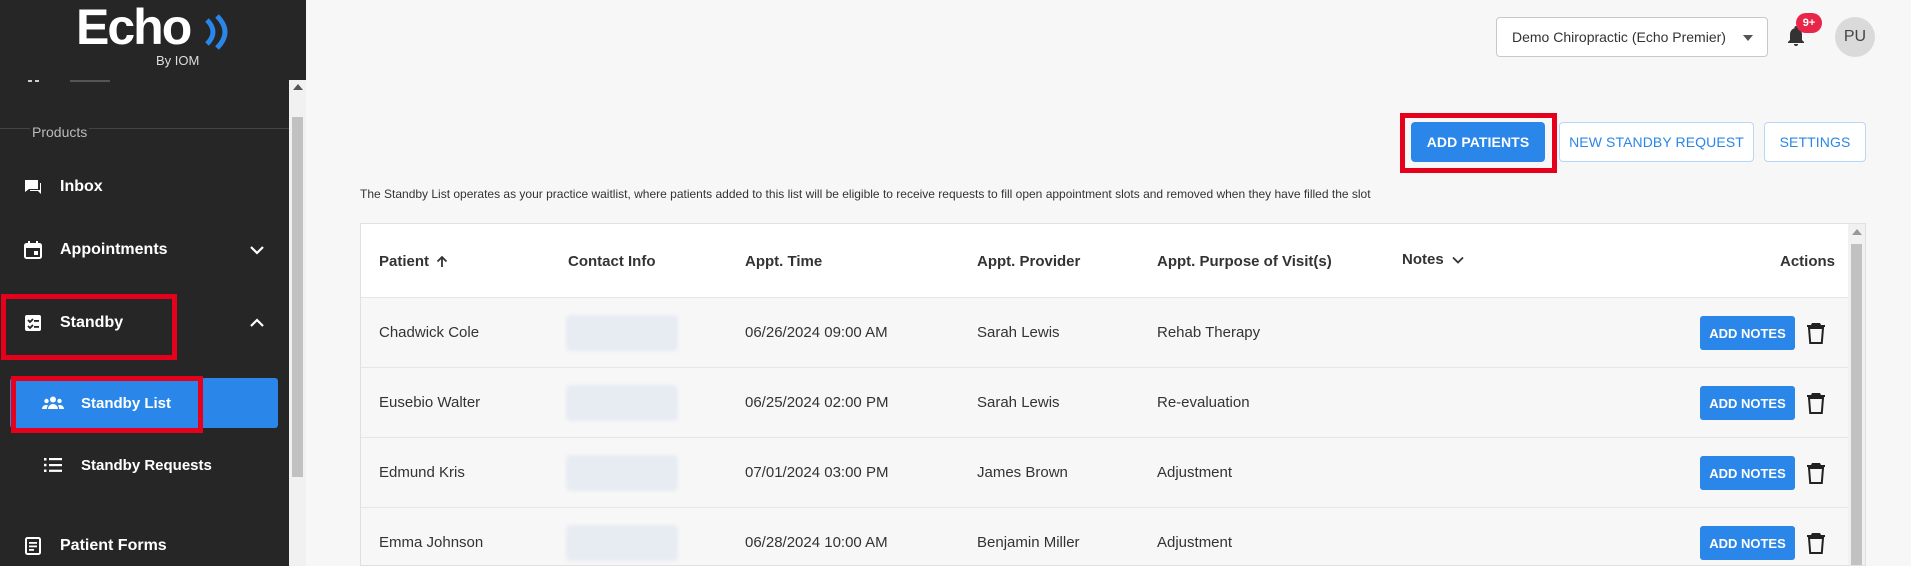 The image size is (1911, 566). What do you see at coordinates (1815, 142) in the screenshot?
I see `settings-button: SETTINGS` at bounding box center [1815, 142].